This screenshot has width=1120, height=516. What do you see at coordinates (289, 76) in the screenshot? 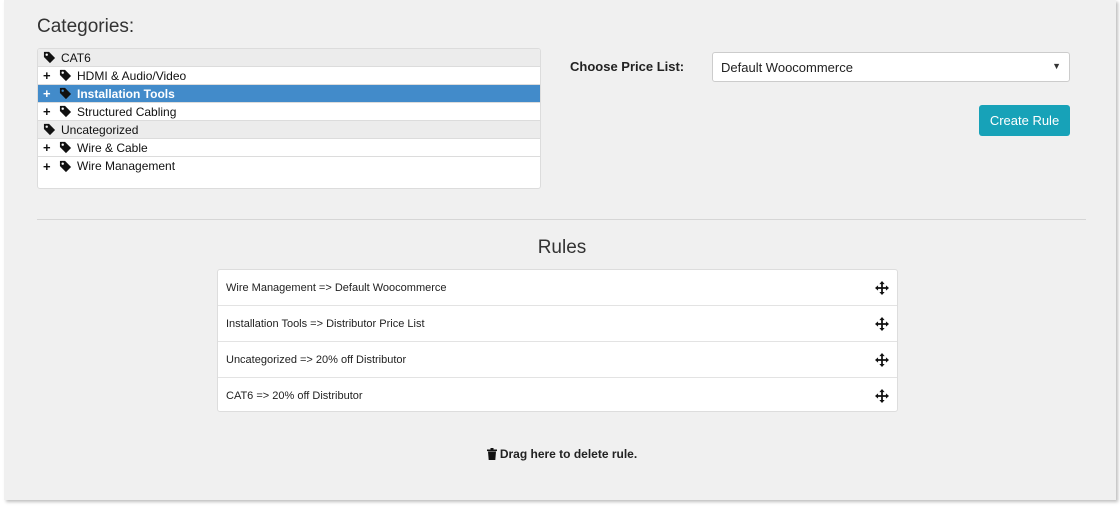
I see `category-item-hdmi: + HDMI & Audio/Video` at bounding box center [289, 76].